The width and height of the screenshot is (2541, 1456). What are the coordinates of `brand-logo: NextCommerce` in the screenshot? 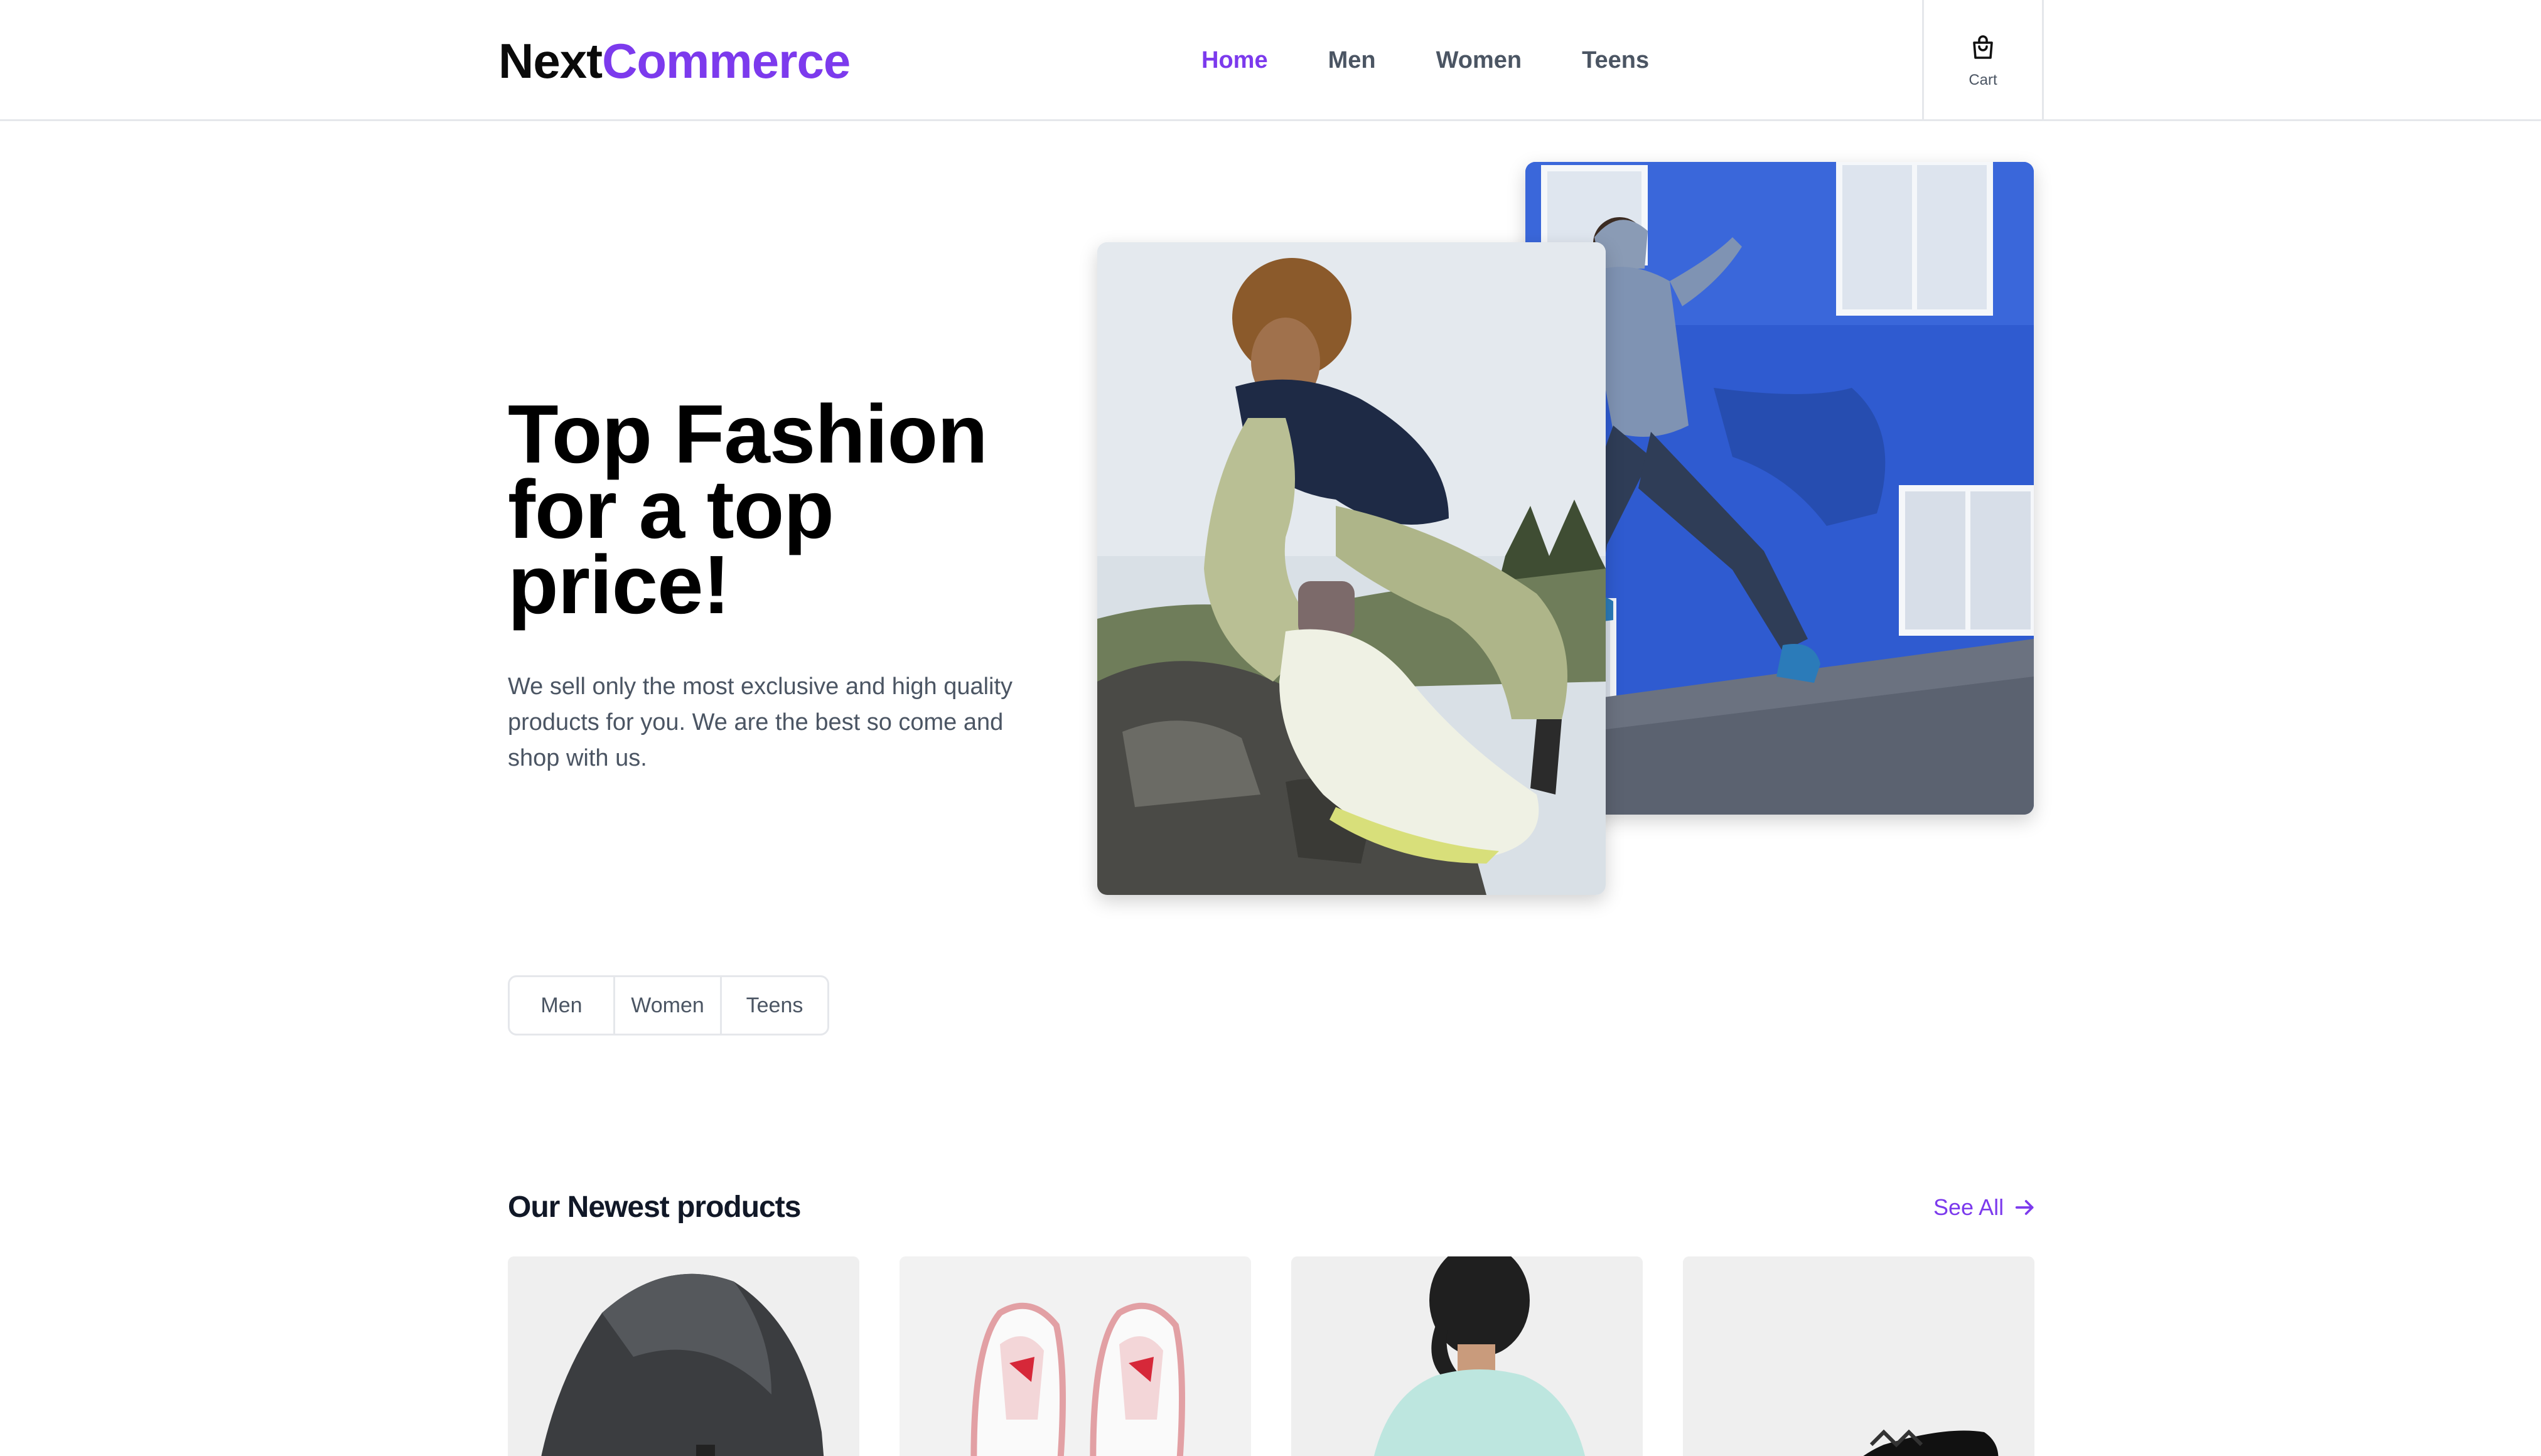 It's located at (674, 61).